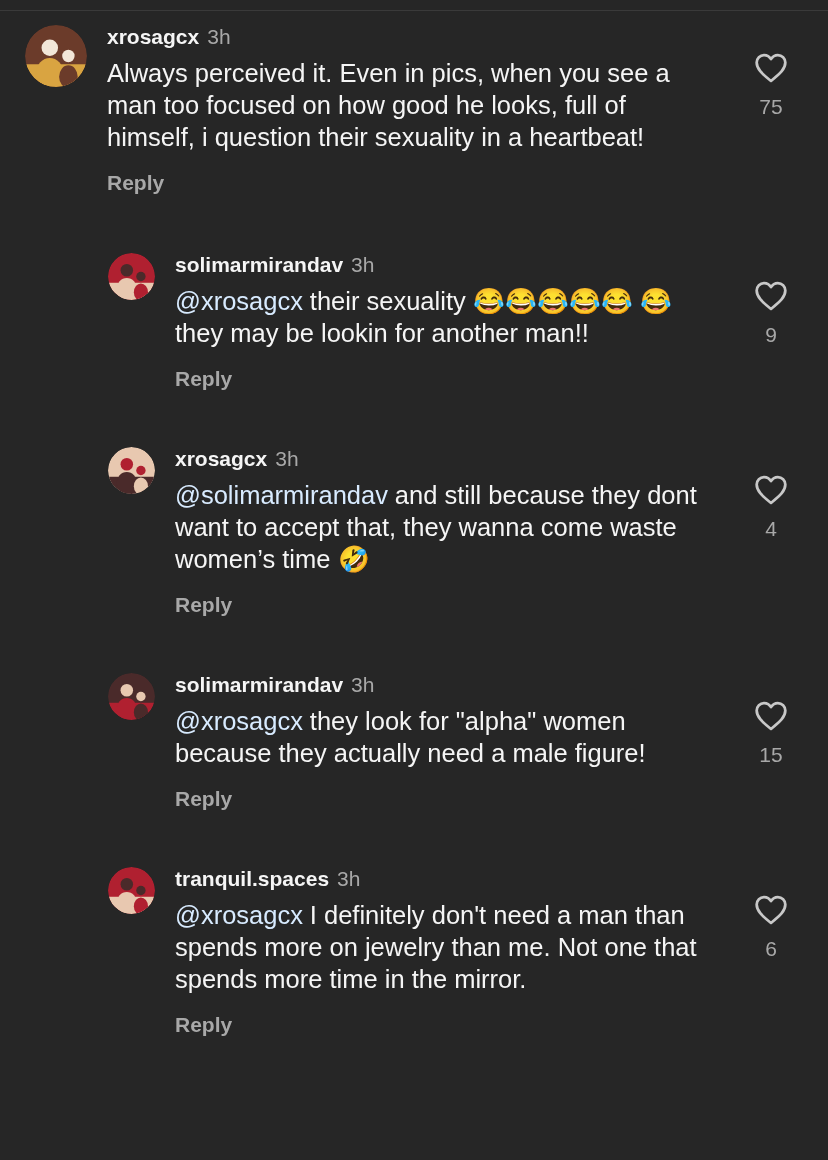 Image resolution: width=828 pixels, height=1160 pixels. Describe the element at coordinates (389, 105) in the screenshot. I see `comment-text: Always perceived it. Even in pics, when you see a man too focused on how good he looks, full of himself, i question their sexuality in a heartbeat!` at that location.